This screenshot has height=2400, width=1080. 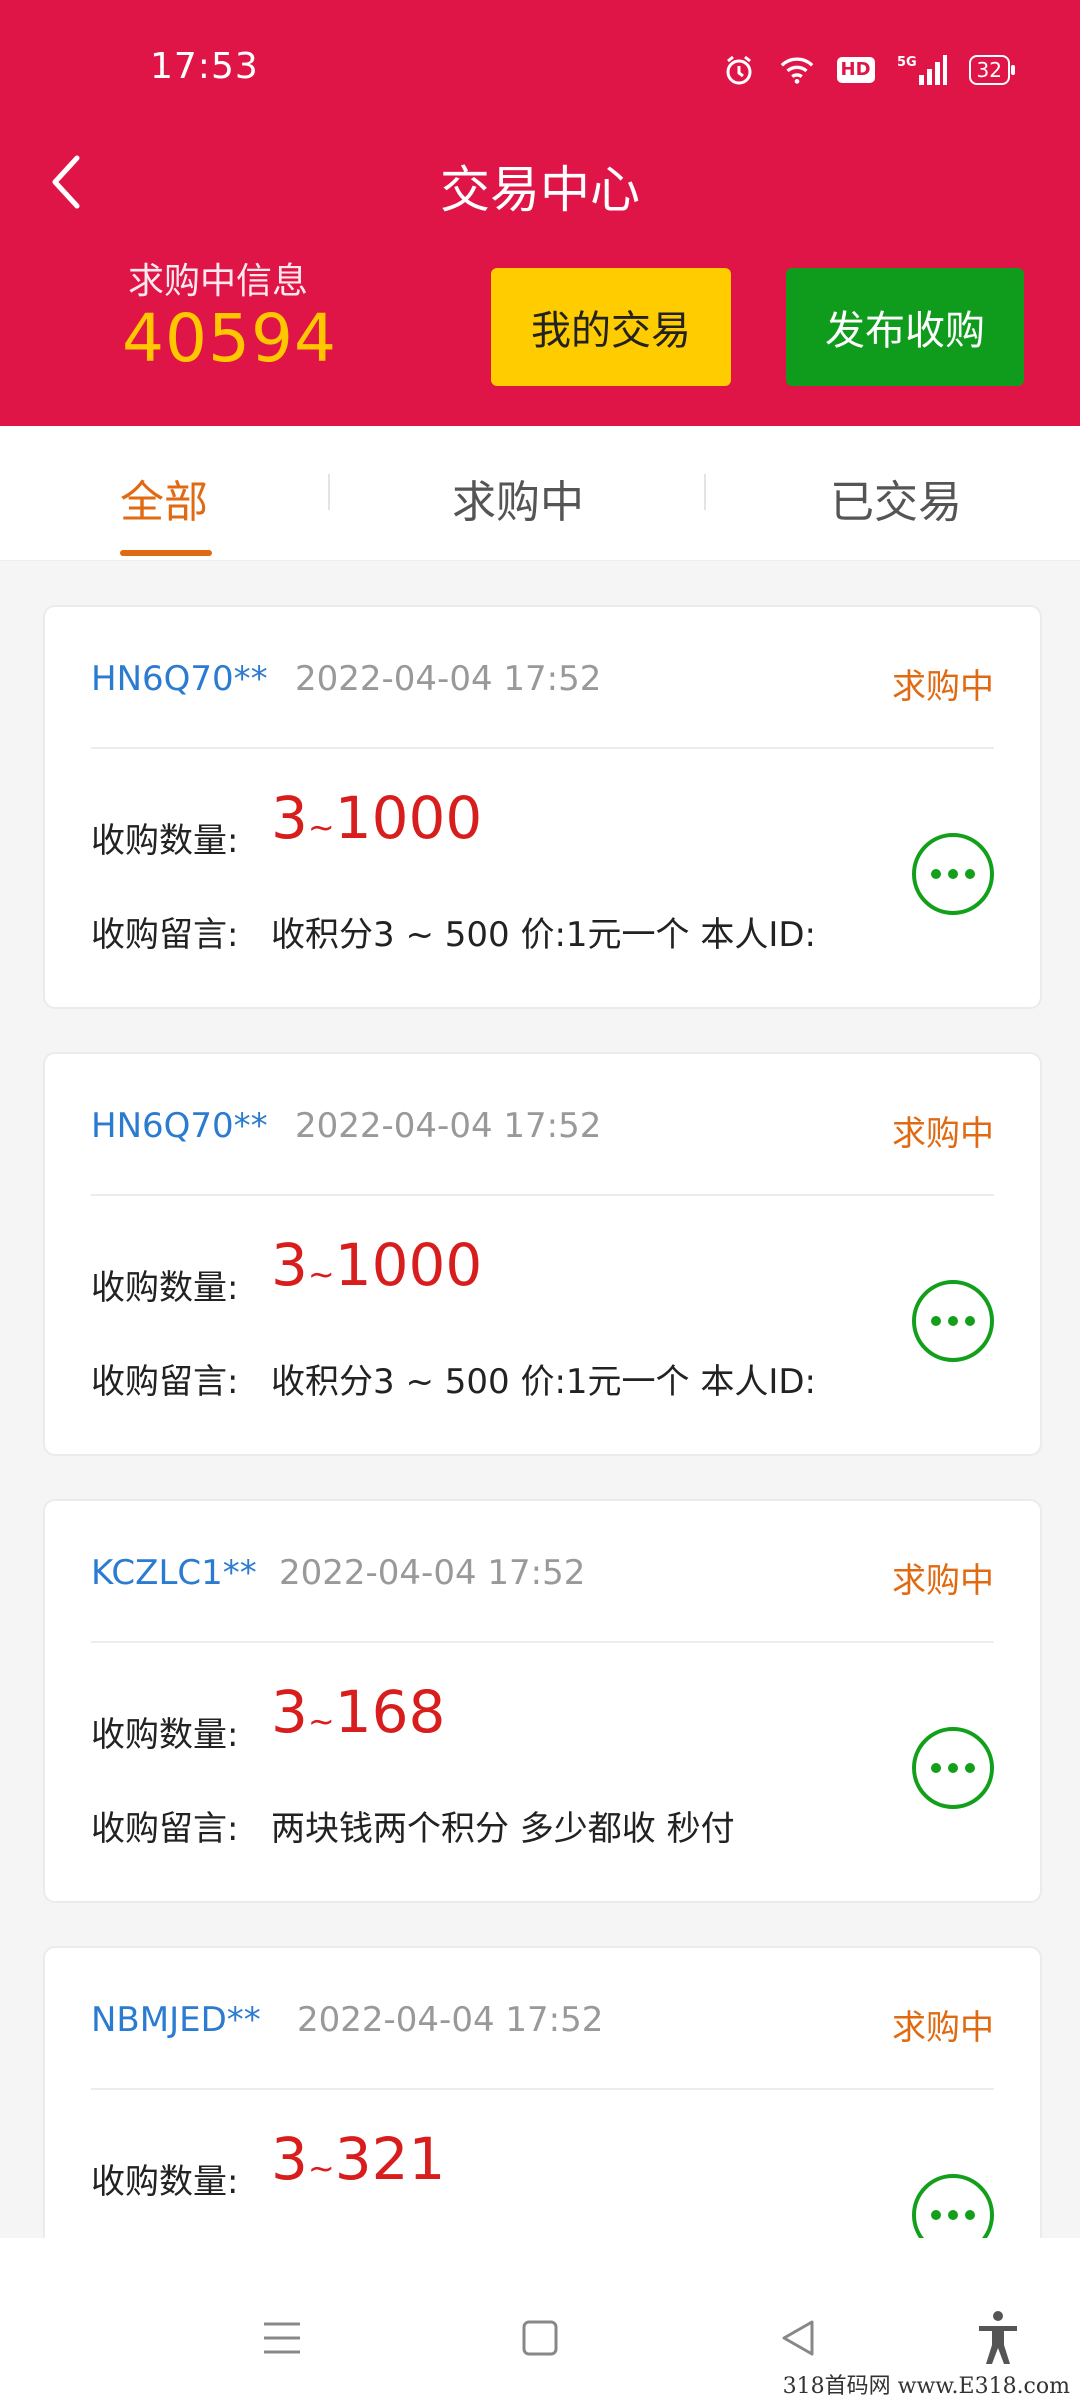 What do you see at coordinates (518, 498) in the screenshot?
I see `tab-buying: 求购中` at bounding box center [518, 498].